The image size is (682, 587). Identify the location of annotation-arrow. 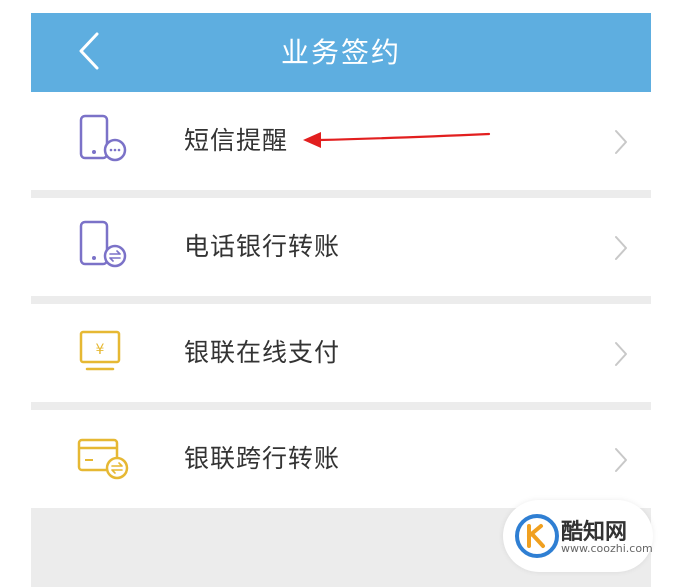
(397, 140).